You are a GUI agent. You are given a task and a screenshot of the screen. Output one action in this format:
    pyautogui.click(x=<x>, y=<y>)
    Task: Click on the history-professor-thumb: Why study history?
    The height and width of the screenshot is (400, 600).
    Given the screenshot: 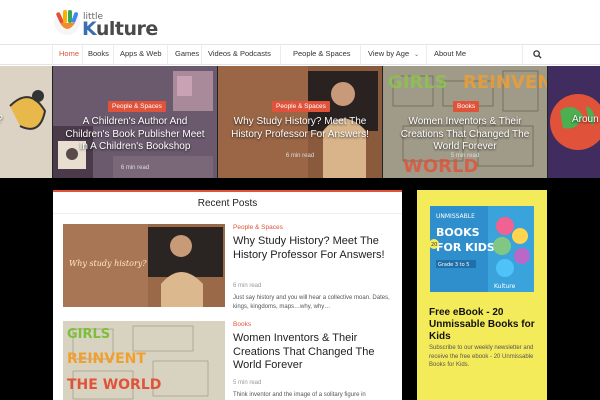 What is the action you would take?
    pyautogui.click(x=144, y=265)
    